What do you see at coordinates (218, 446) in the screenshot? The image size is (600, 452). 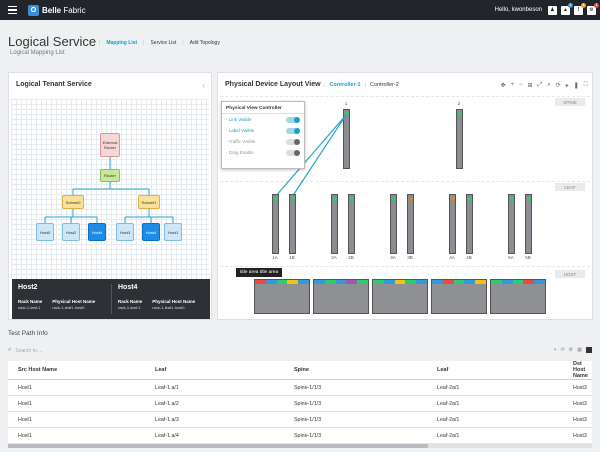 I see `scrollbar-thumb` at bounding box center [218, 446].